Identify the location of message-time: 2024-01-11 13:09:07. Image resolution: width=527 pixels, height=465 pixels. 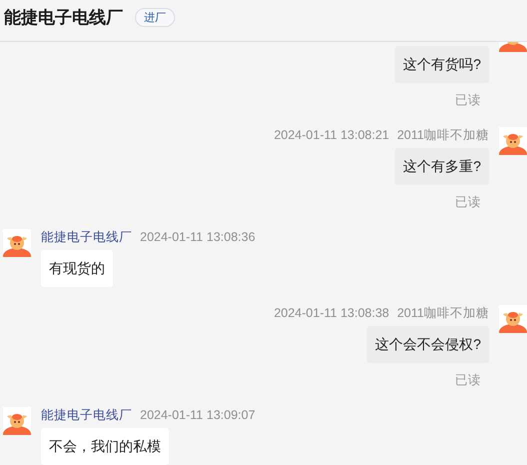
(198, 415).